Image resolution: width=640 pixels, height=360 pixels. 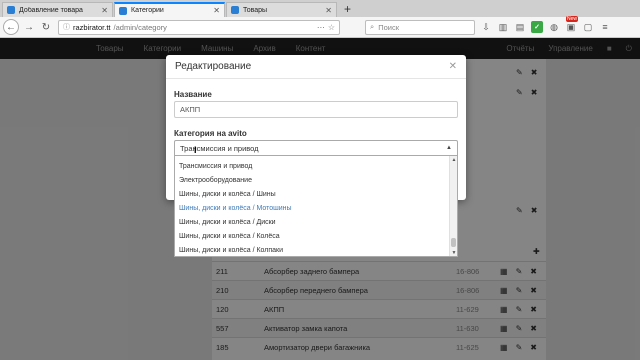 What do you see at coordinates (316, 109) in the screenshot?
I see `name-field: АКПП` at bounding box center [316, 109].